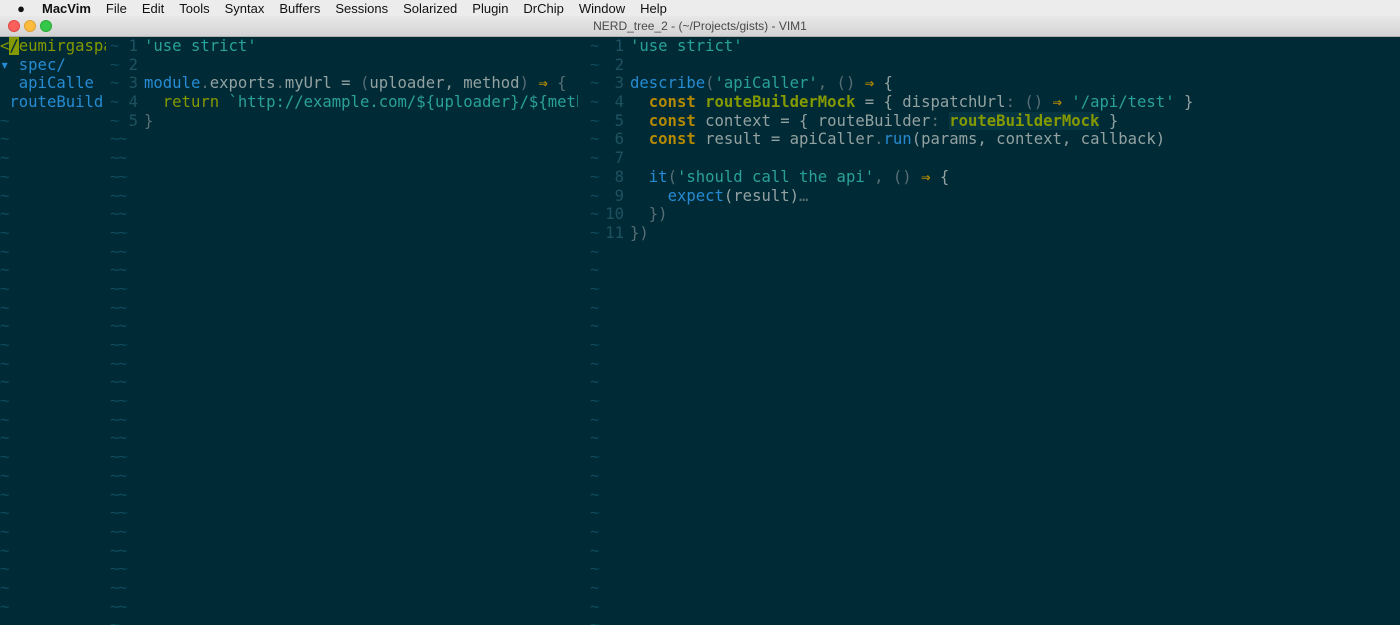  What do you see at coordinates (619, 120) in the screenshot?
I see `line-number: 5` at bounding box center [619, 120].